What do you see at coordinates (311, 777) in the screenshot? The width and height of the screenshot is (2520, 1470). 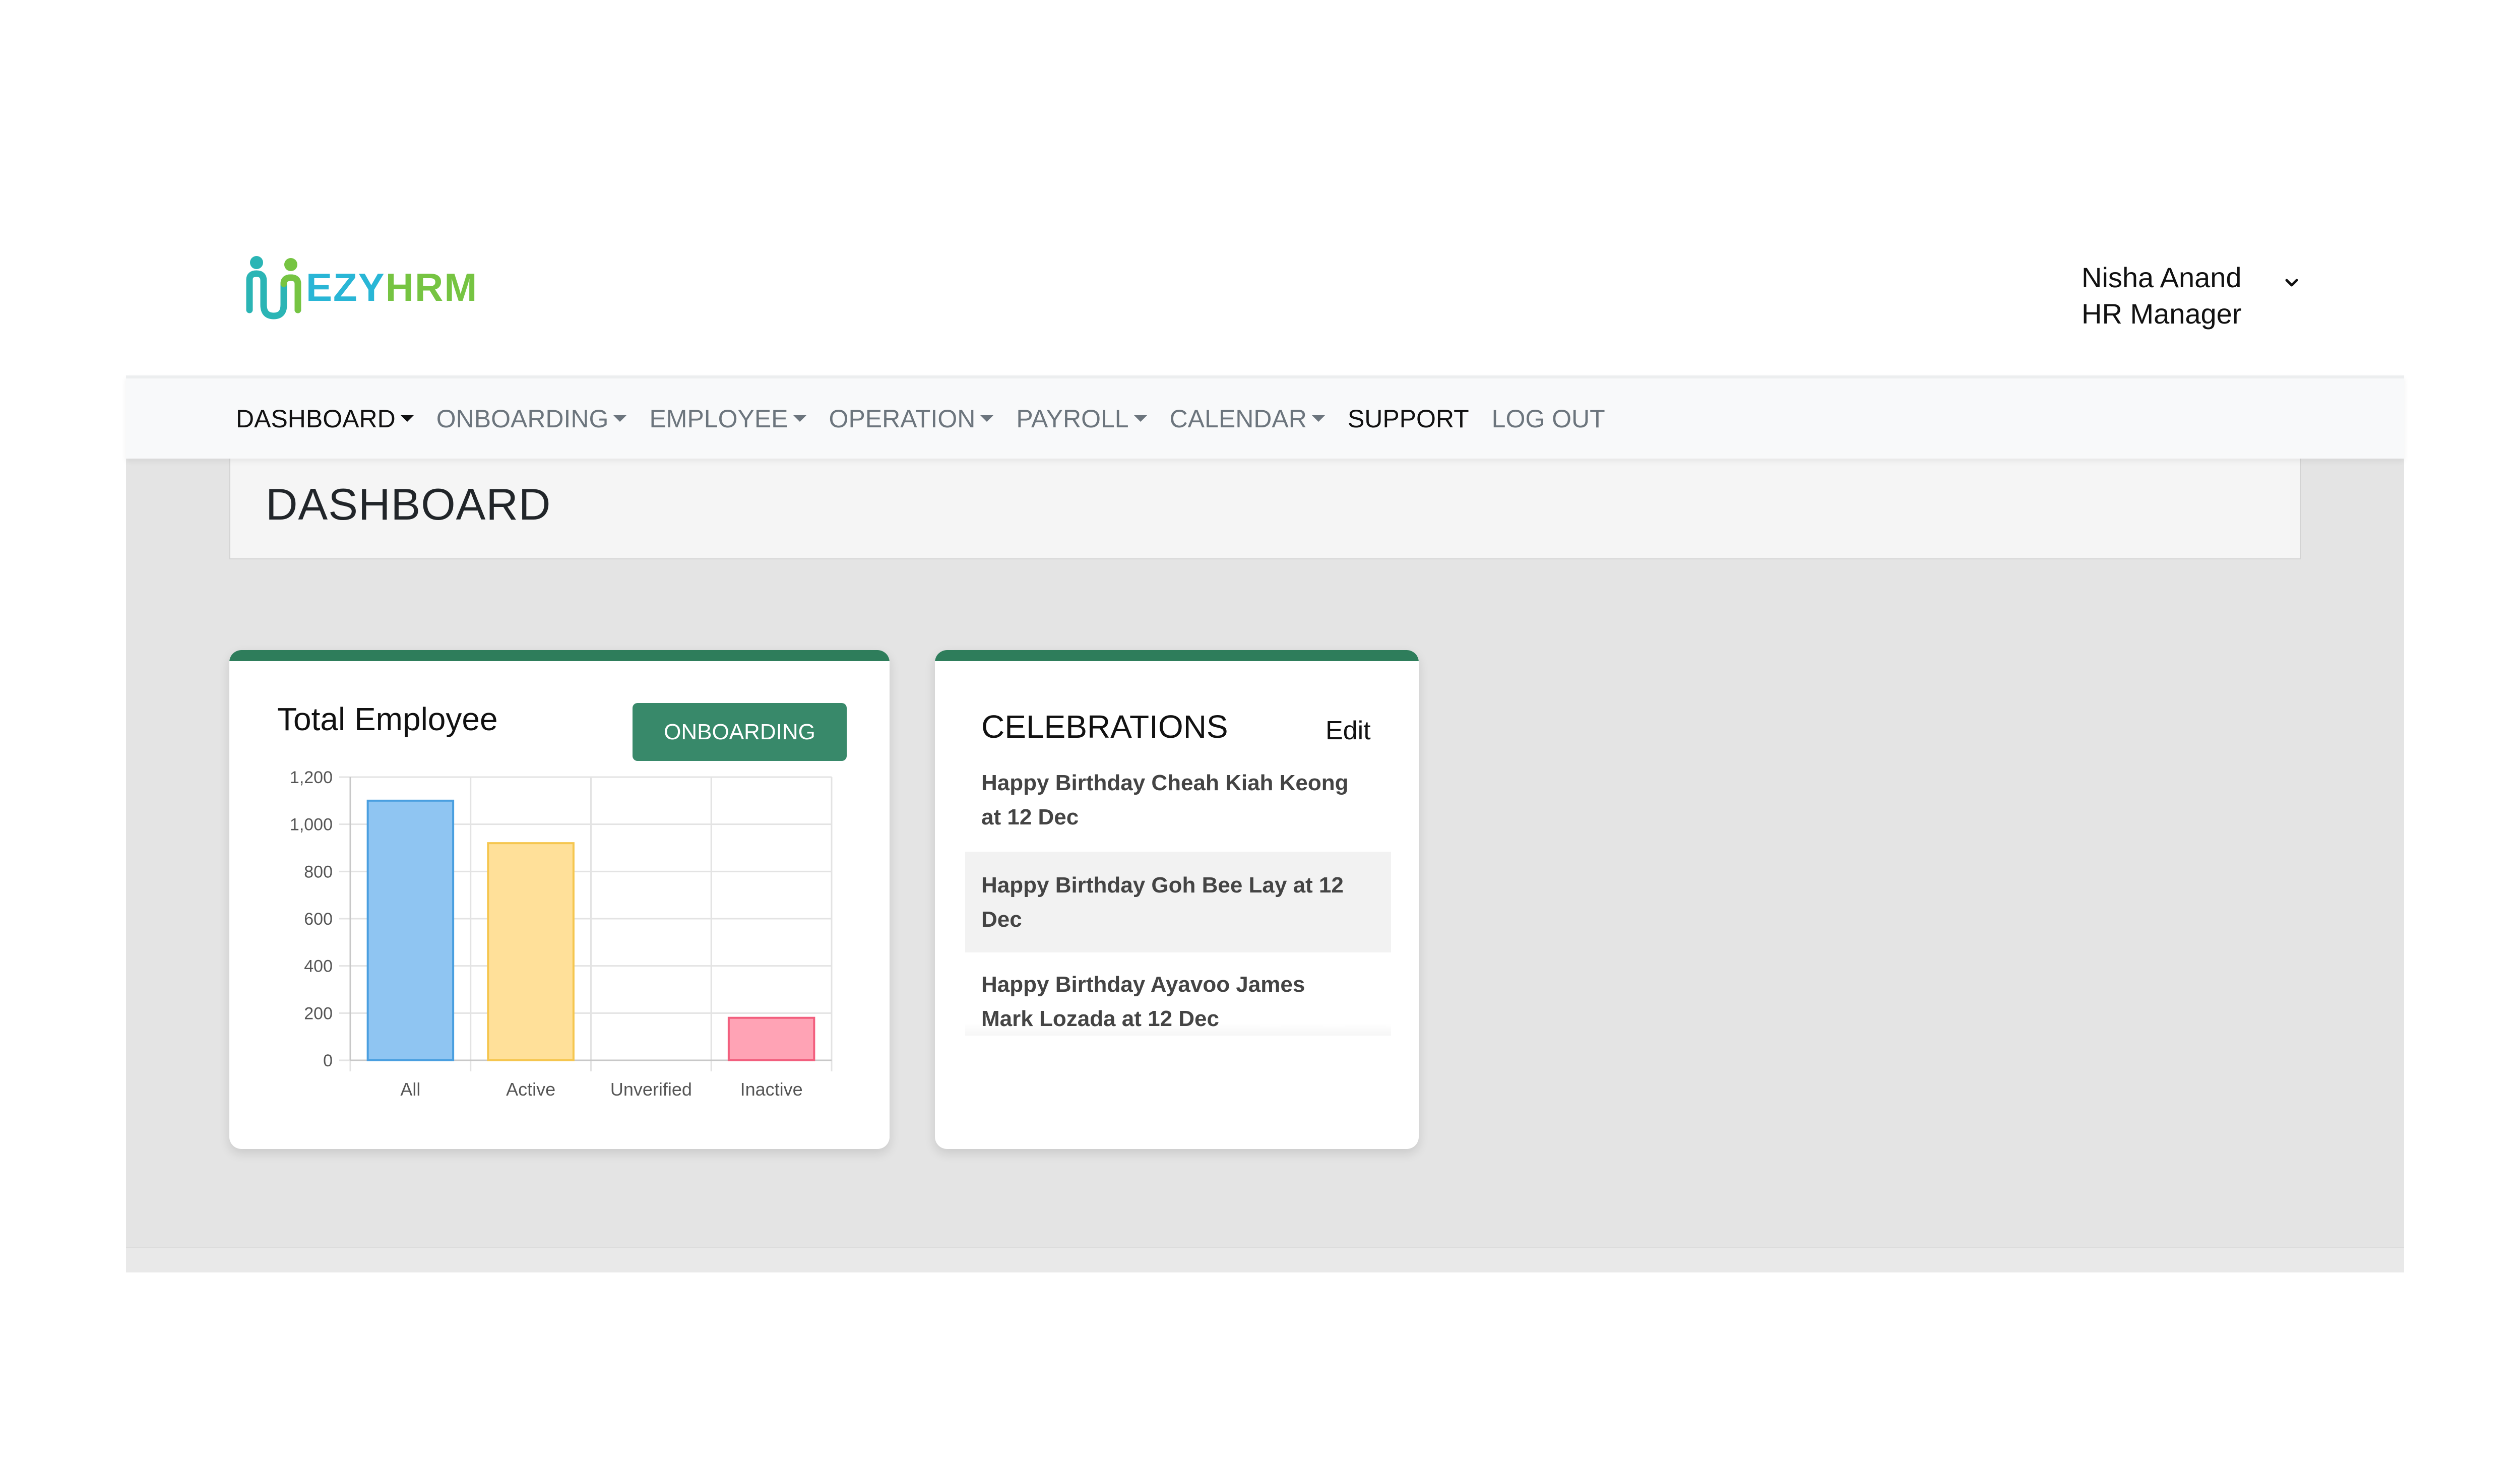 I see `y-tick-label: 1,200` at bounding box center [311, 777].